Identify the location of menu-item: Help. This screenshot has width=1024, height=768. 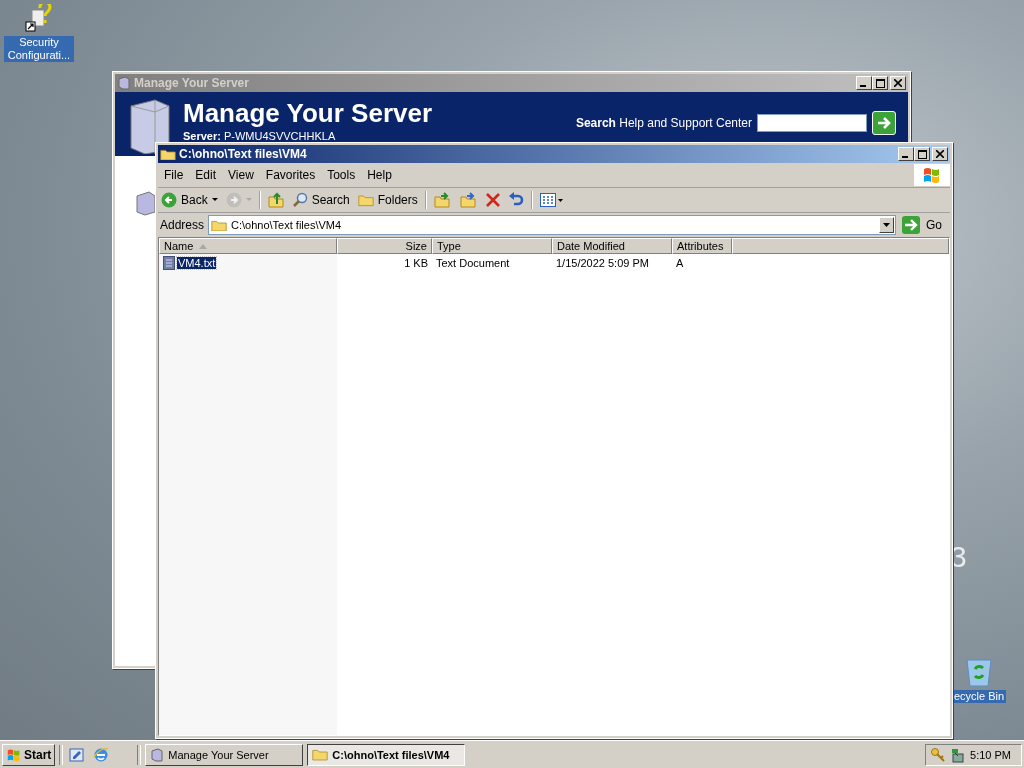
(379, 175).